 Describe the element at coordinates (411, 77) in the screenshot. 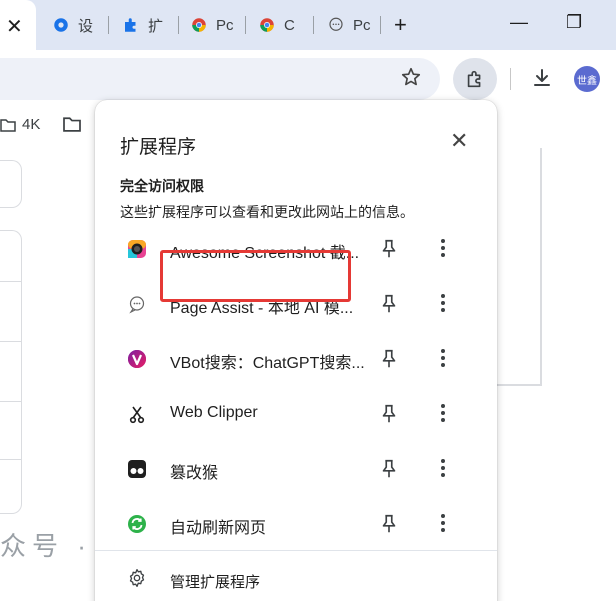

I see `bookmark-star-icon` at that location.